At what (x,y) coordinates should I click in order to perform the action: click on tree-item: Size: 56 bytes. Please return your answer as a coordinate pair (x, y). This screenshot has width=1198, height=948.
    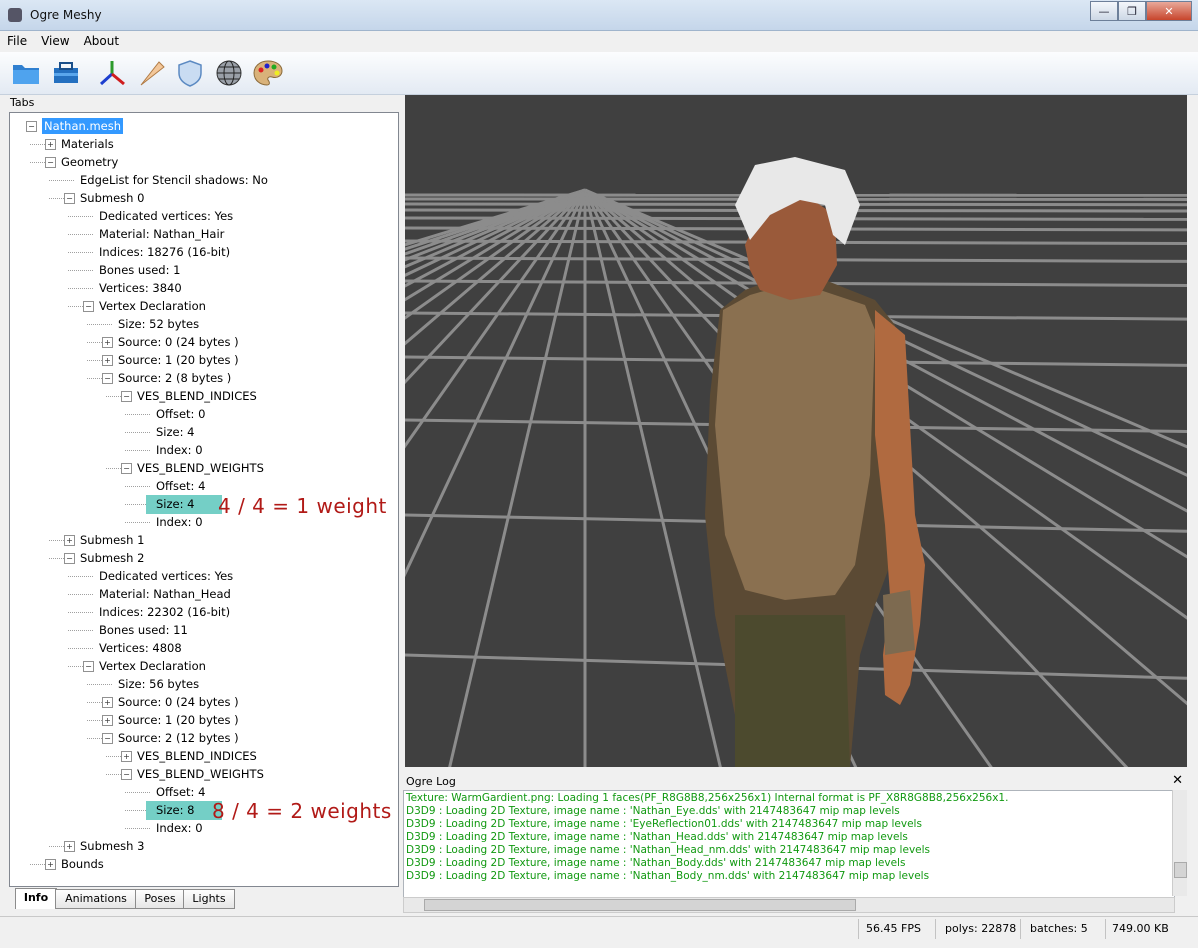
    Looking at the image, I should click on (158, 684).